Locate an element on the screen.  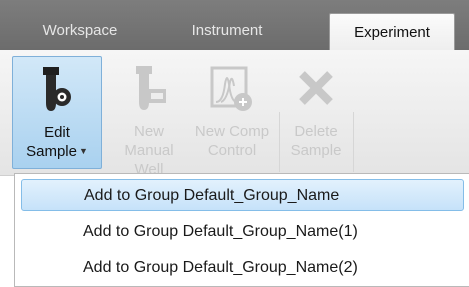
menu-item-add-to-group-default: Add to Group Default_Group_Name is located at coordinates (242, 195).